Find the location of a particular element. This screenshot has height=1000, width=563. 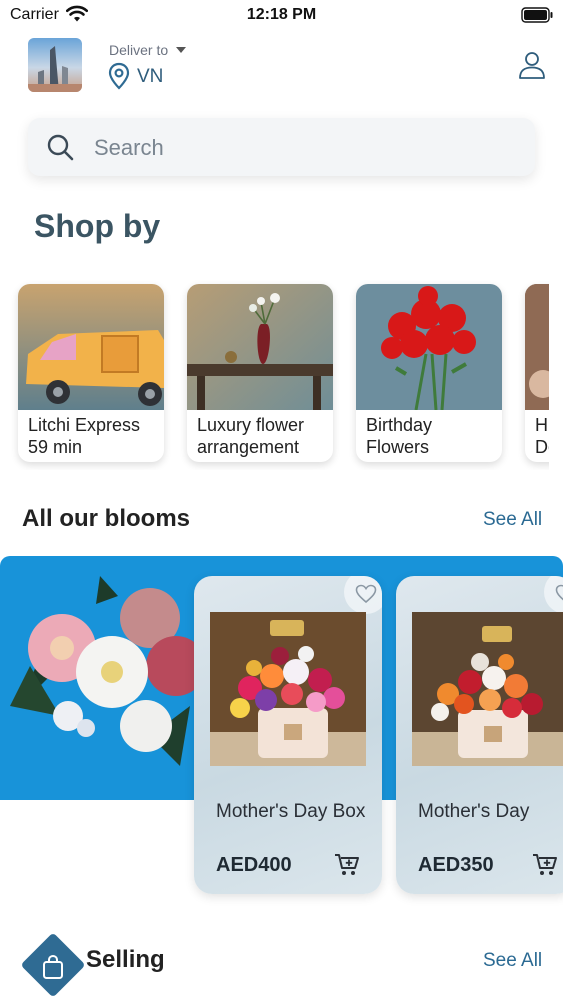

battery-icon is located at coordinates (537, 15).